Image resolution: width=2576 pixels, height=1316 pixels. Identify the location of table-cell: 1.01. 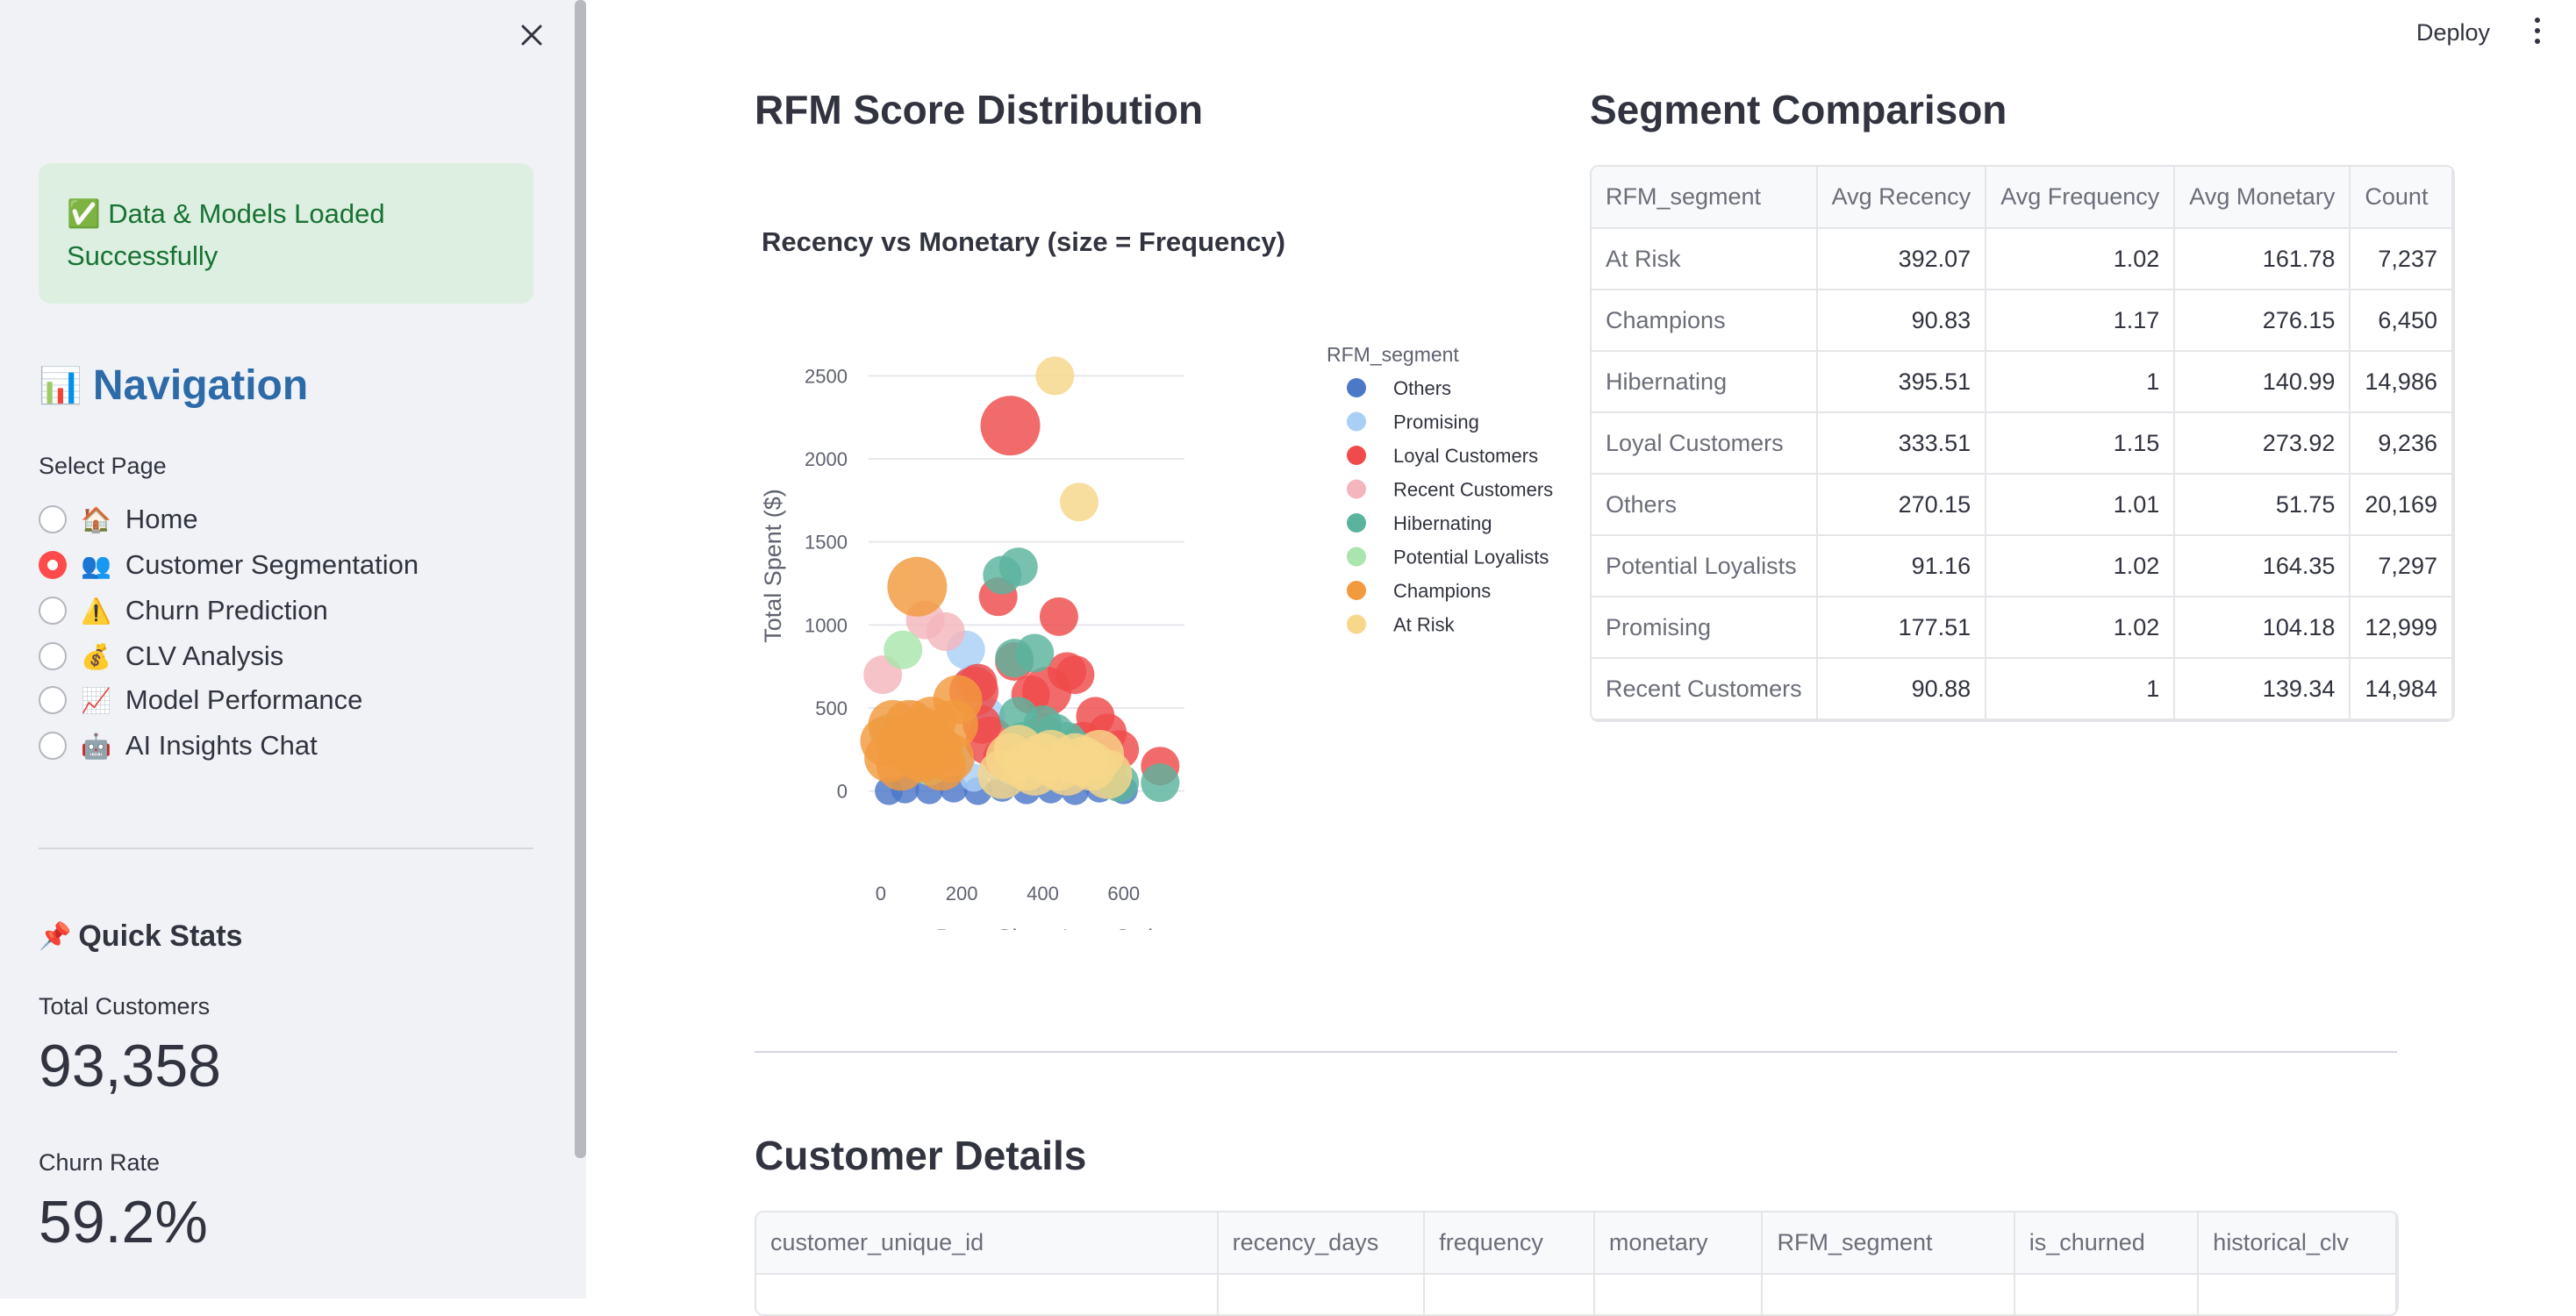
(2081, 505).